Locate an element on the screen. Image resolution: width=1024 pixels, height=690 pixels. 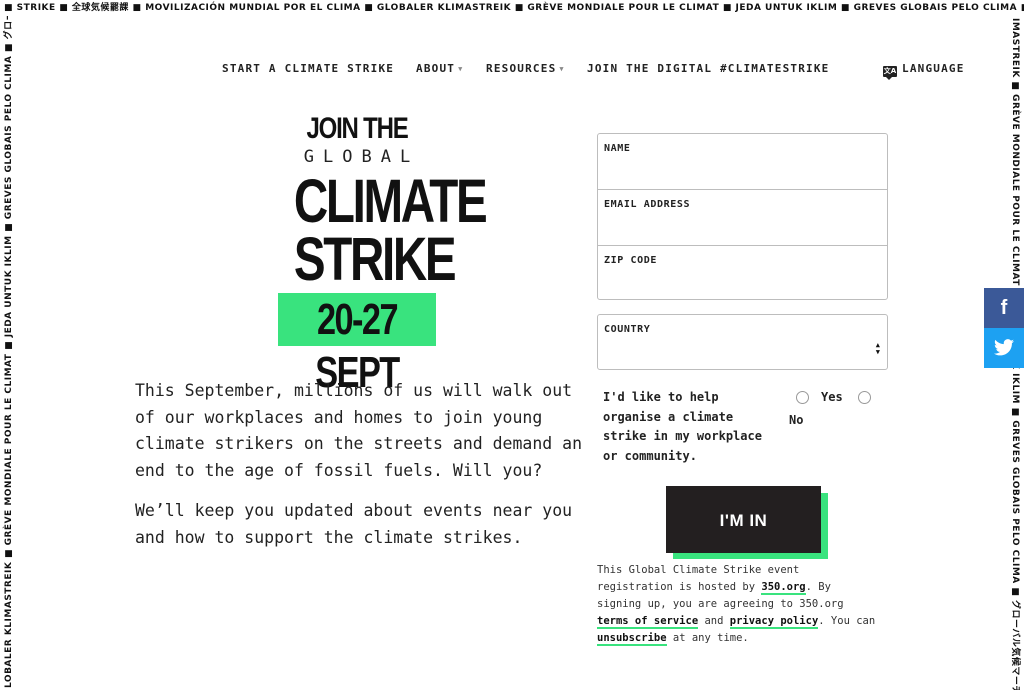
name-input is located at coordinates (742, 163).